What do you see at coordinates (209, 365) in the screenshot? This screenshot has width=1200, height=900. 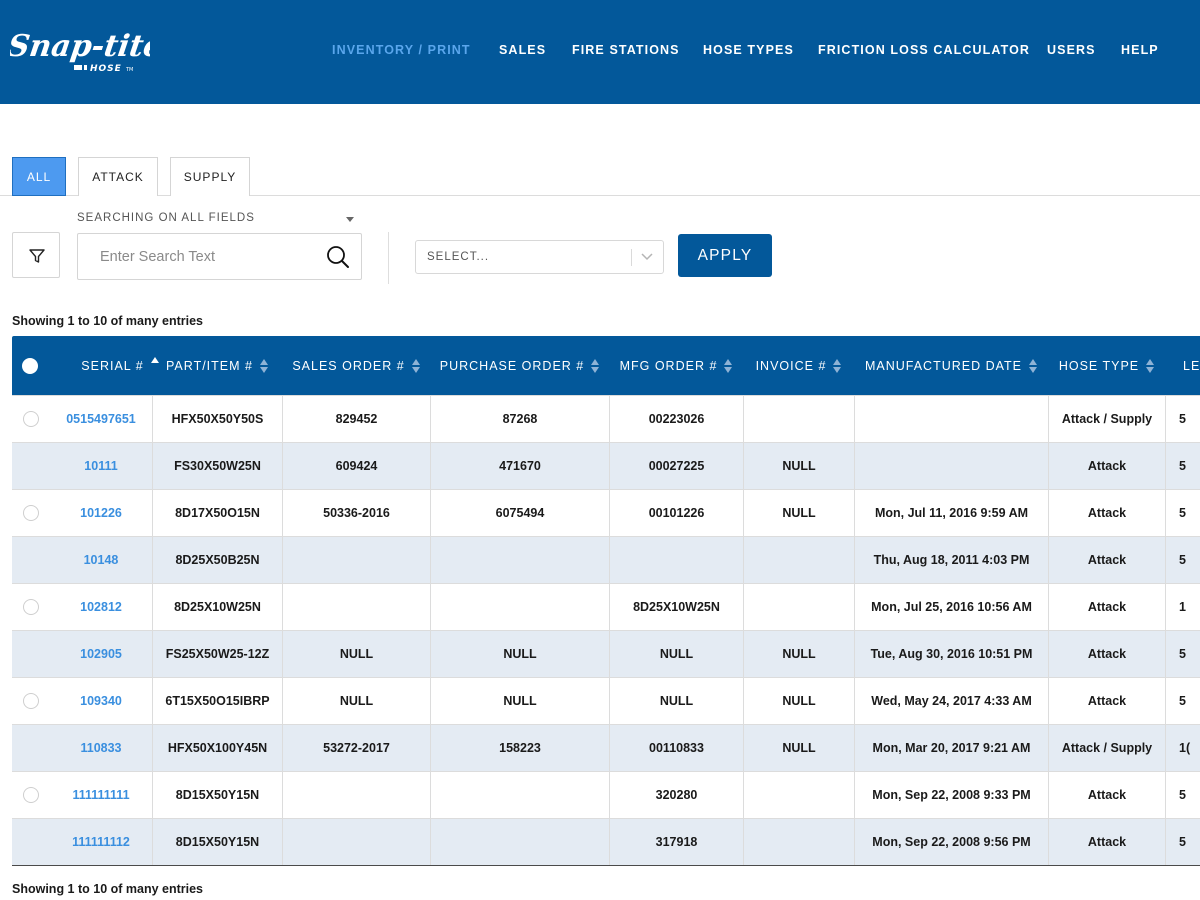 I see `column-label: PART/ITEM #` at bounding box center [209, 365].